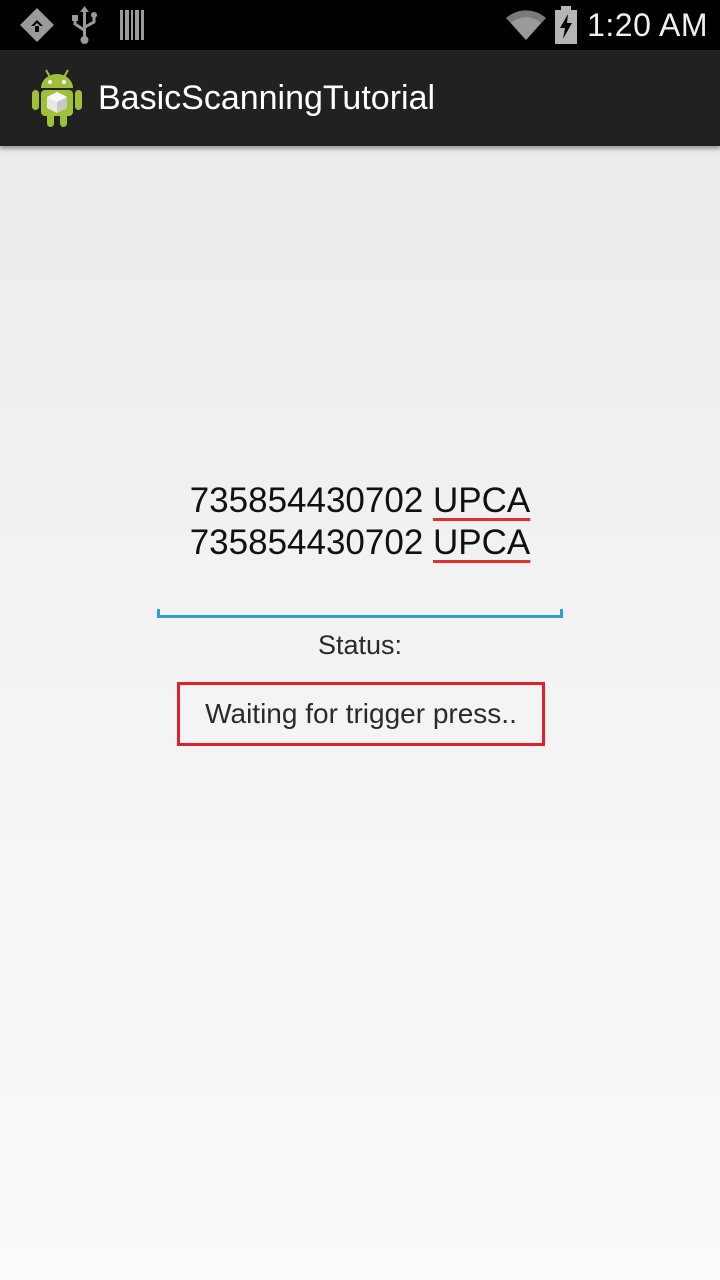 The width and height of the screenshot is (720, 1280). I want to click on edit-field-left-tick, so click(158, 613).